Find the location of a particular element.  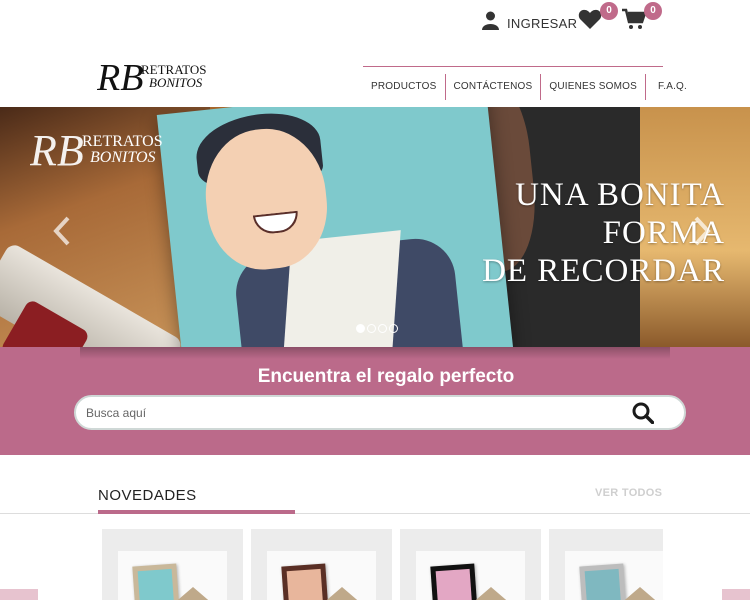

site-logo: RB RETRATOS BONITOS is located at coordinates (154, 77).